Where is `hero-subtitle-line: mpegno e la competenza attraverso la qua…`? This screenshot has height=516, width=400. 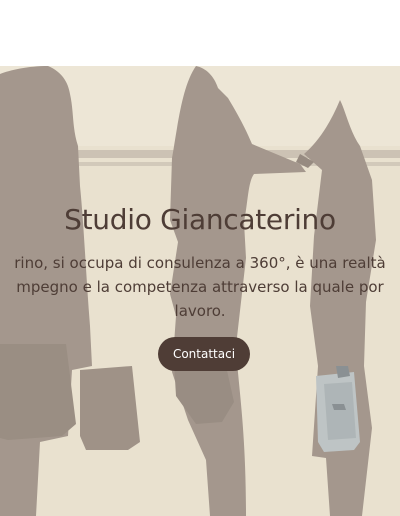
hero-subtitle-line: mpegno e la competenza attraverso la qua… is located at coordinates (200, 287).